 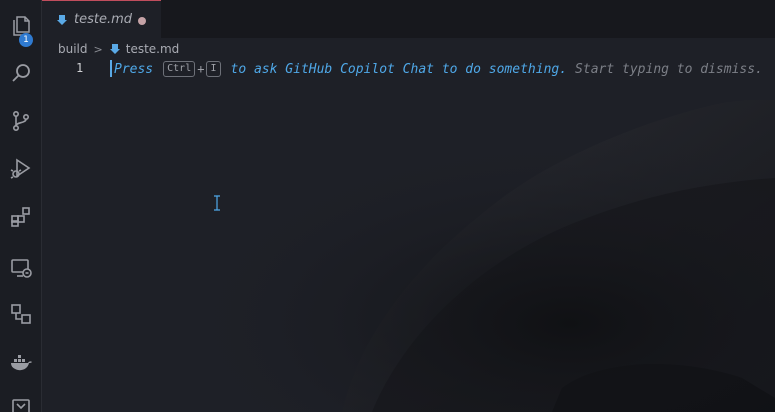 I want to click on tab-label: teste.md, so click(x=103, y=19).